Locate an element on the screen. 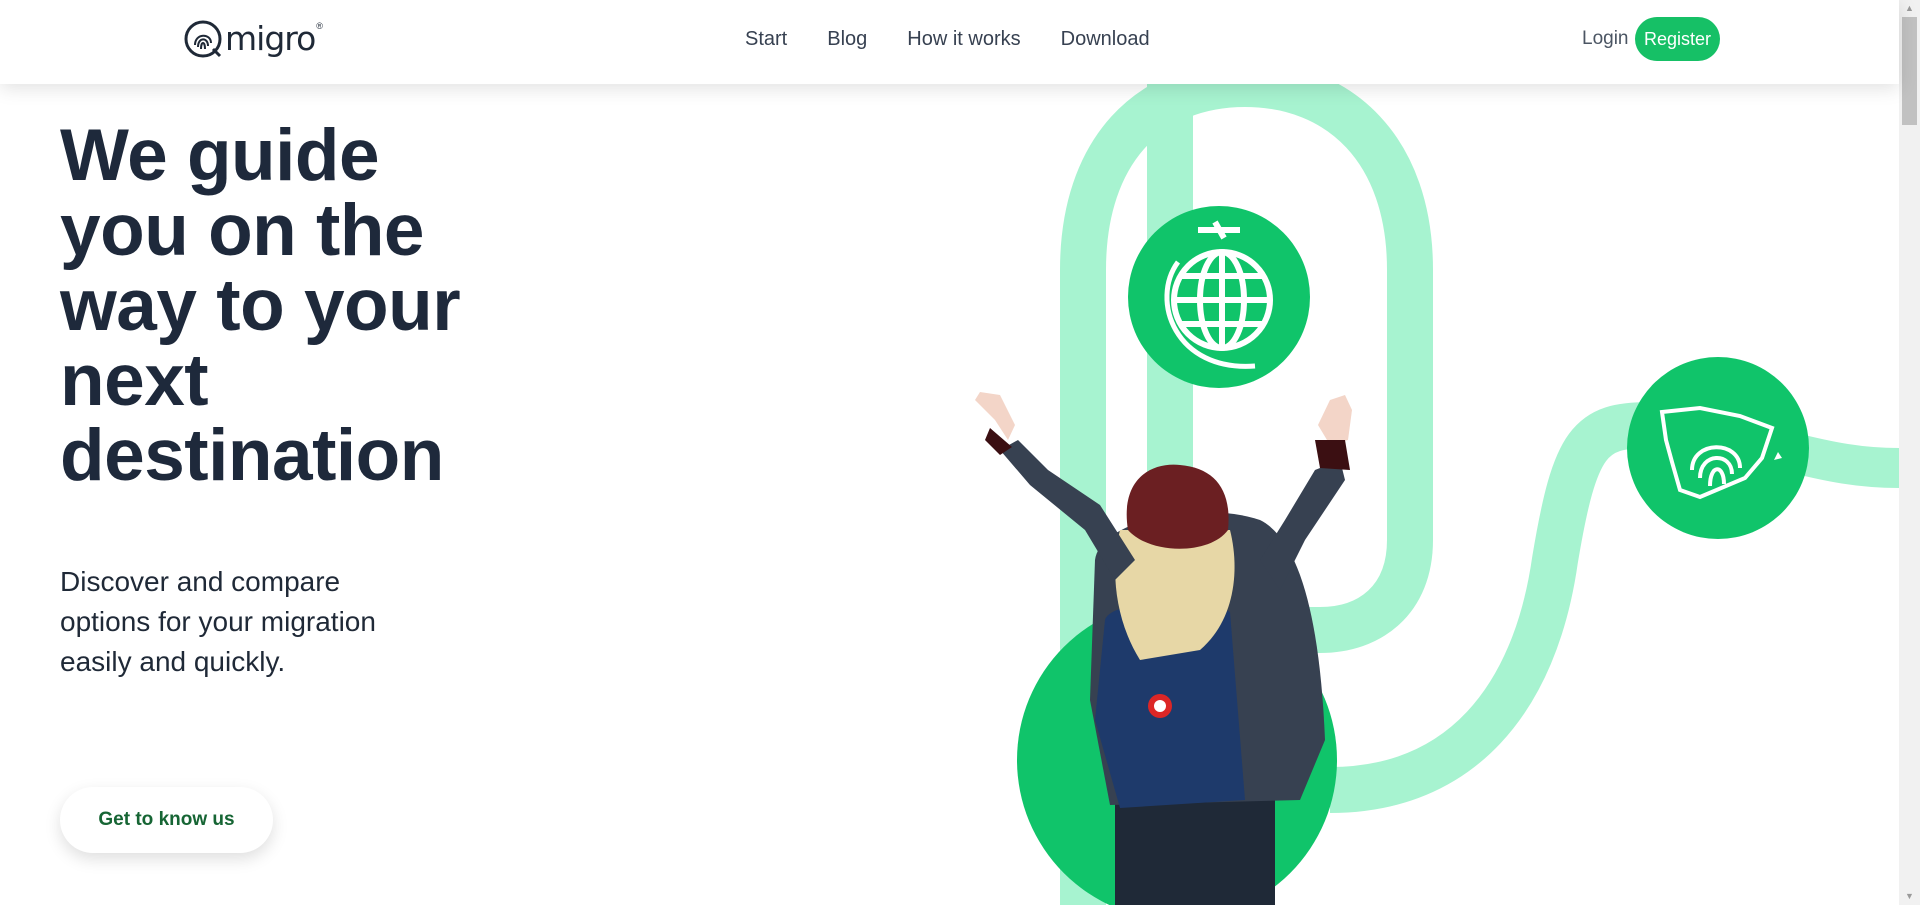  nav-how-it-works: How it works is located at coordinates (963, 39).